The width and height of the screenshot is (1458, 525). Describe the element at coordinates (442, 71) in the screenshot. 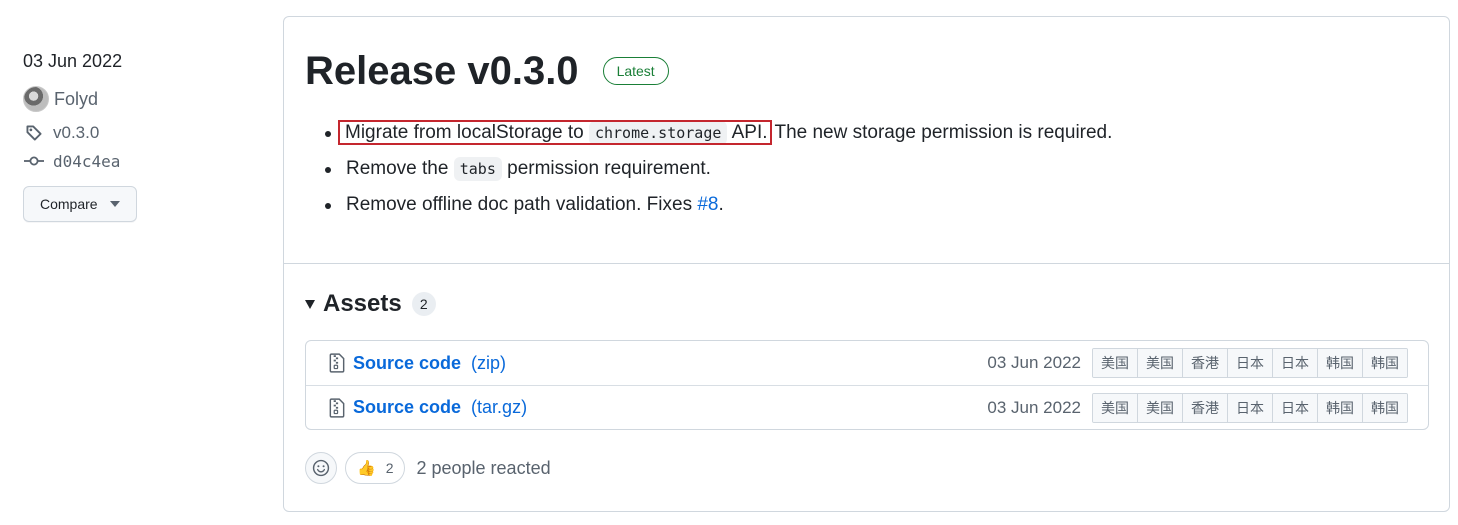

I see `release-title: Release v0.3.0` at that location.